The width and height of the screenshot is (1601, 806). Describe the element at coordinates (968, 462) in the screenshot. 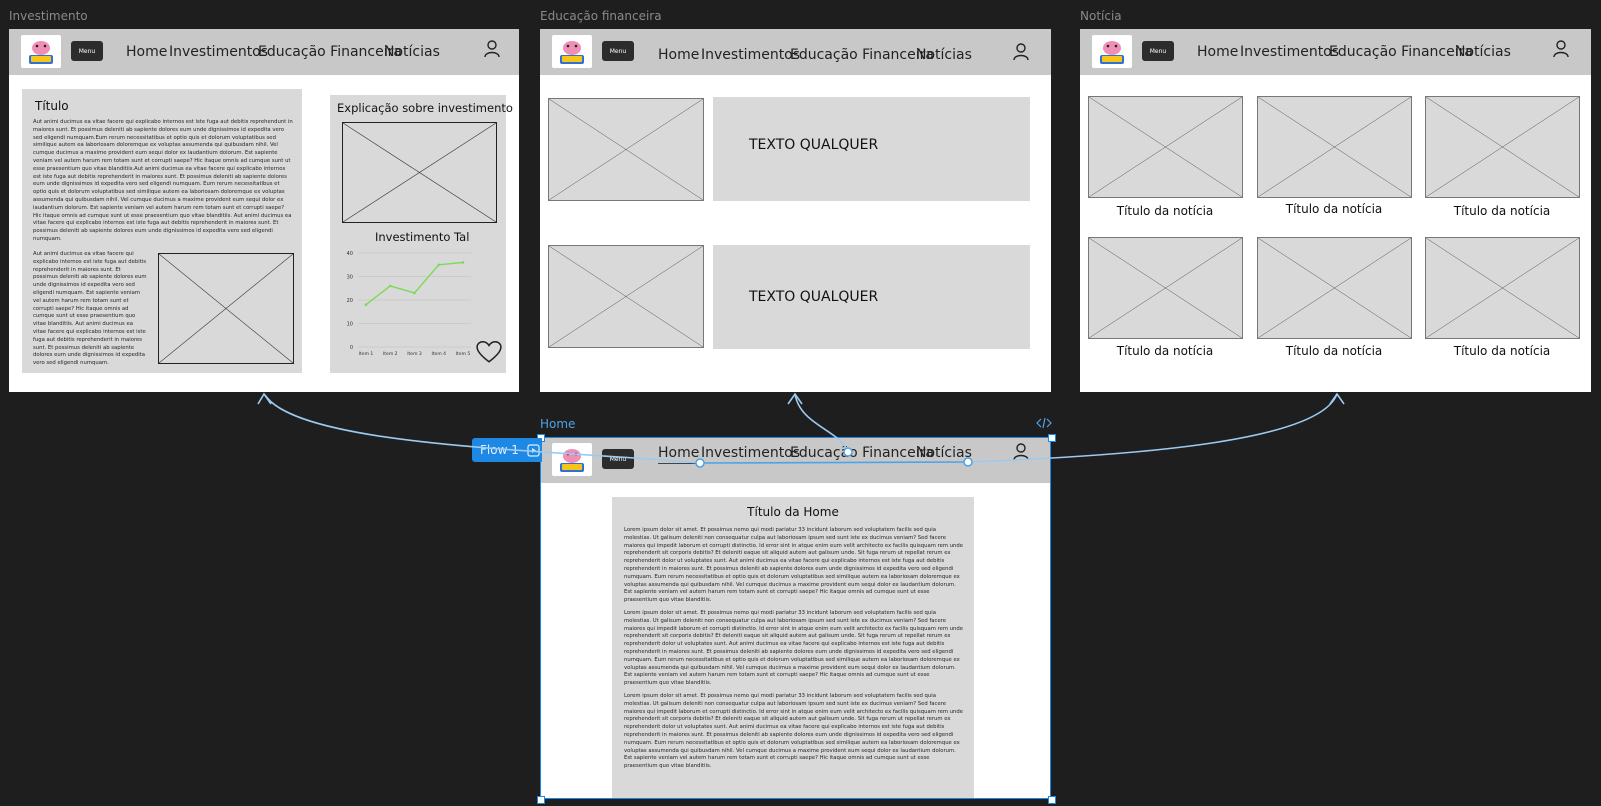

I see `connector-node-noticias` at that location.